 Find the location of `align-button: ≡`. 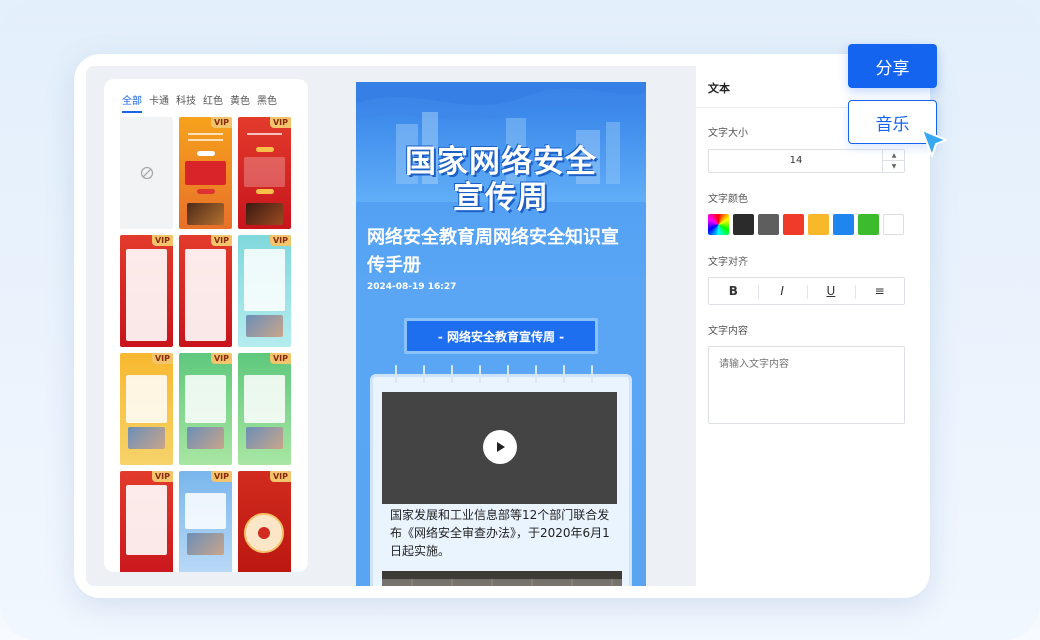

align-button: ≡ is located at coordinates (879, 291).